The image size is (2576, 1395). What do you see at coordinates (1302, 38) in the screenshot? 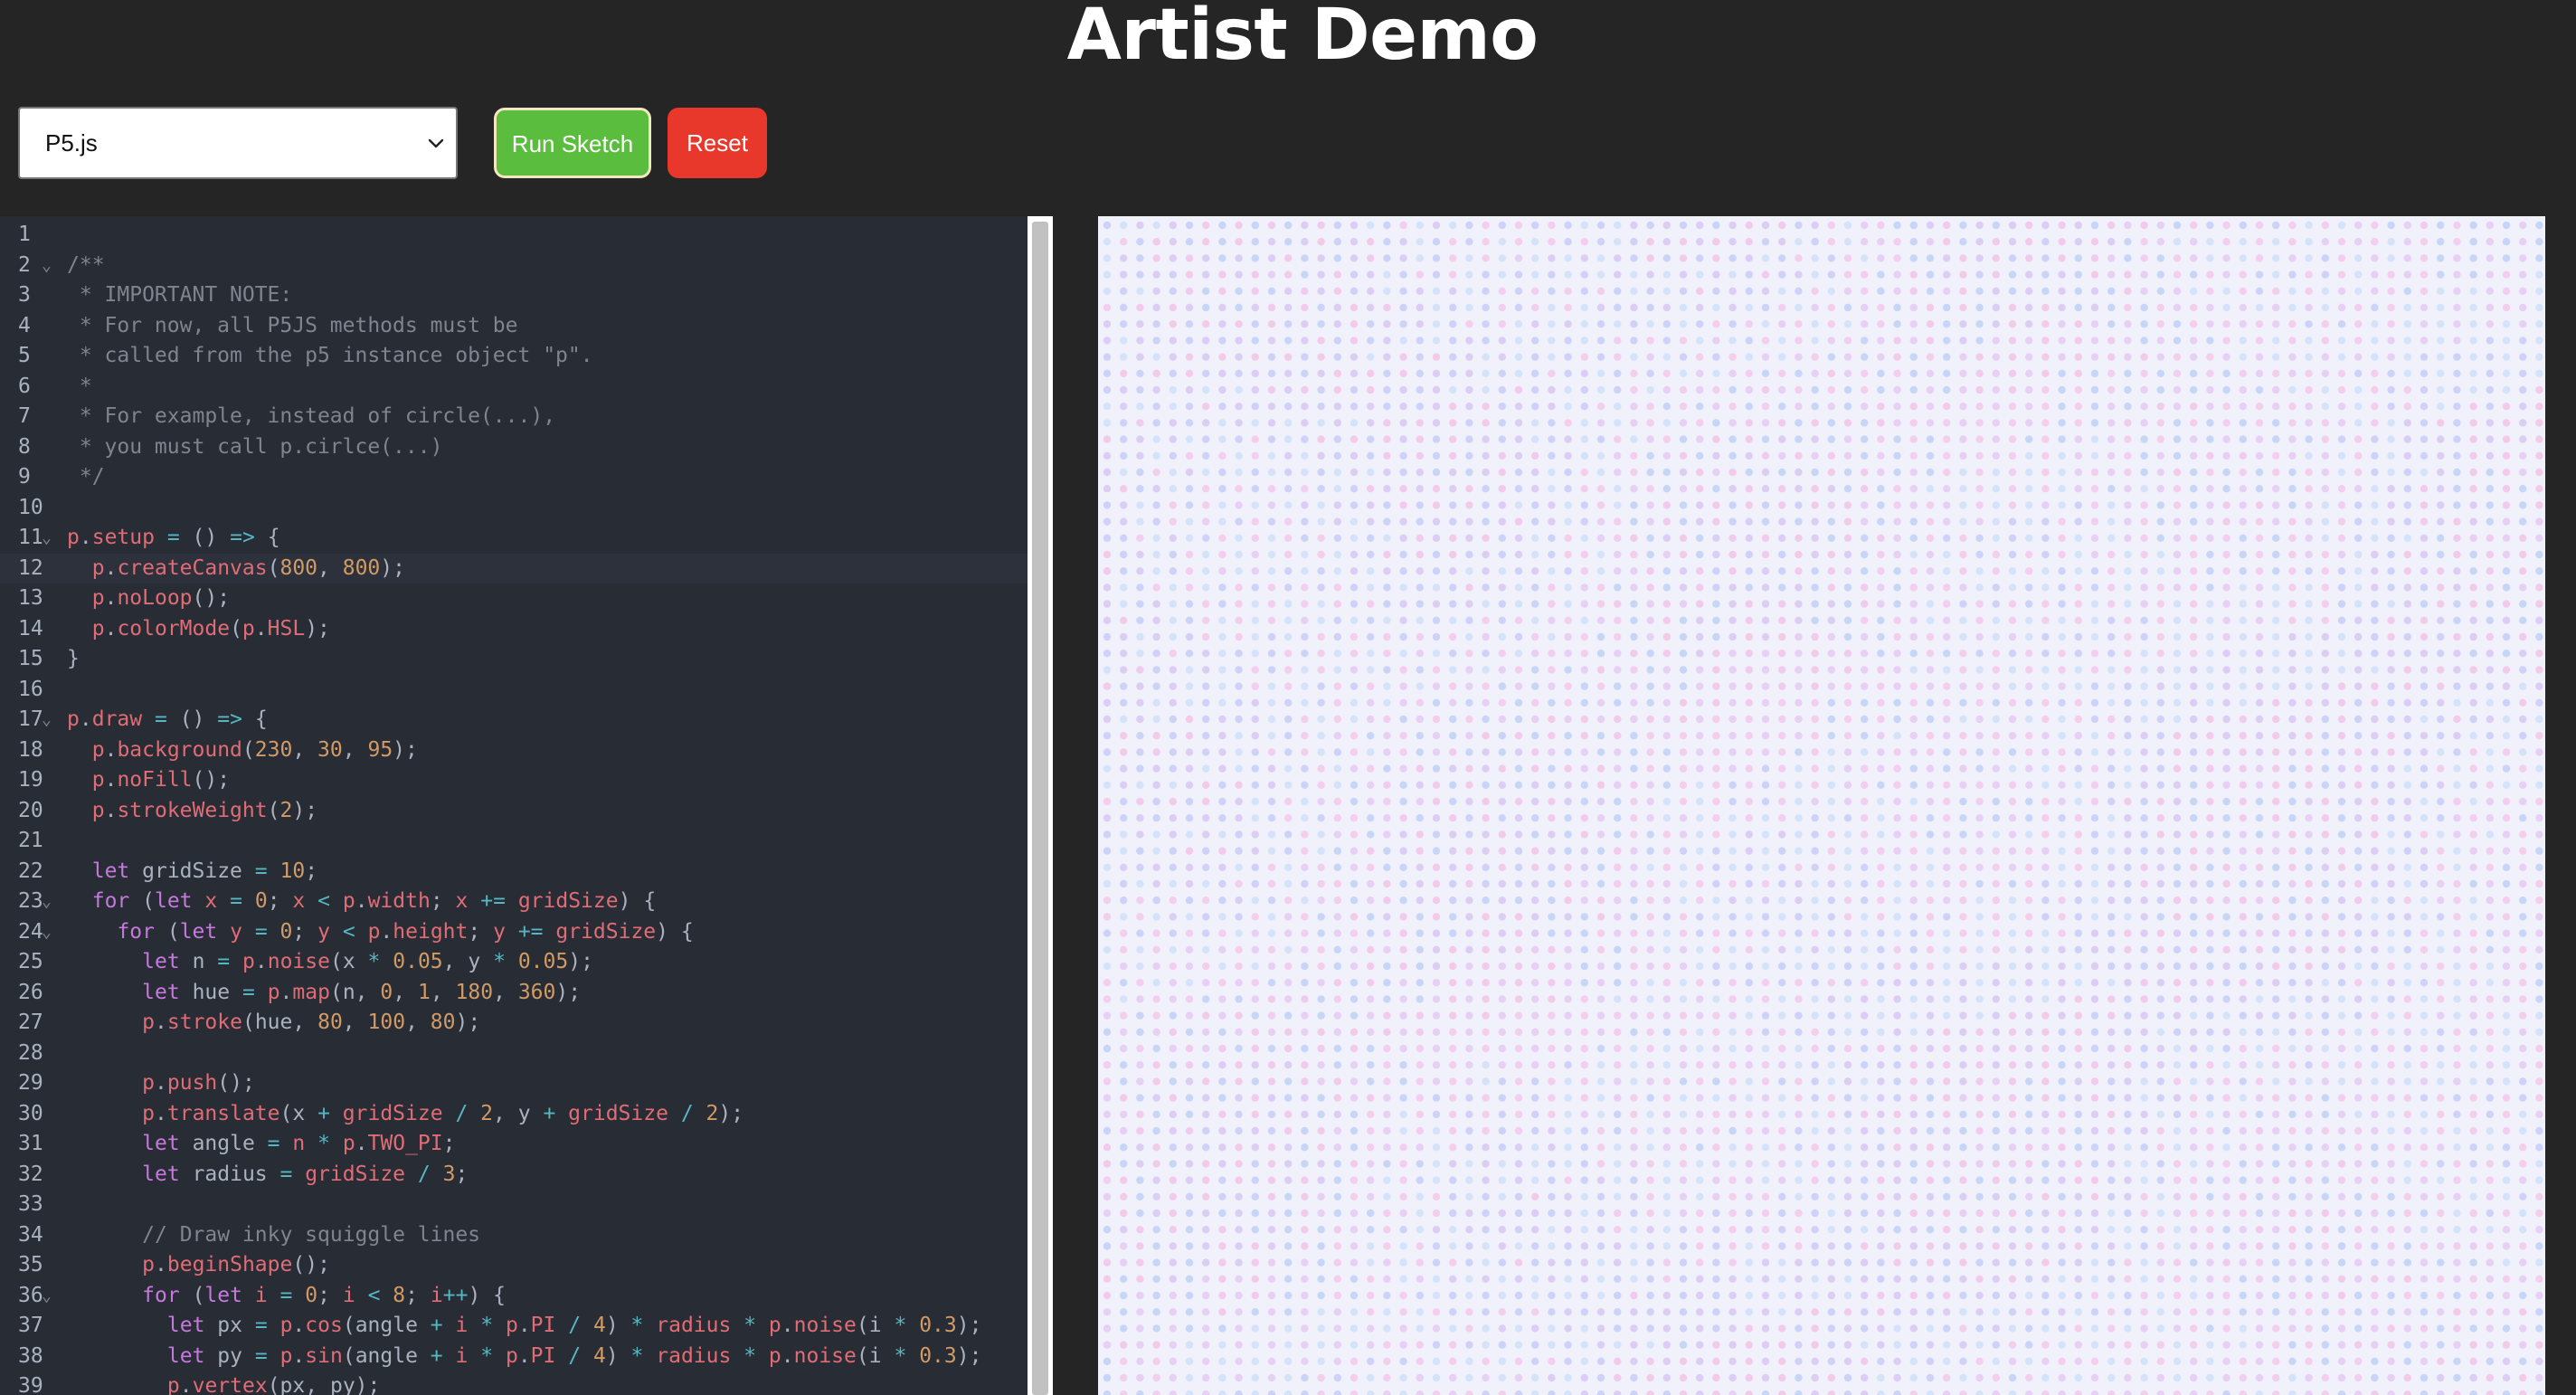
I see `page-title: Artist Demo` at bounding box center [1302, 38].